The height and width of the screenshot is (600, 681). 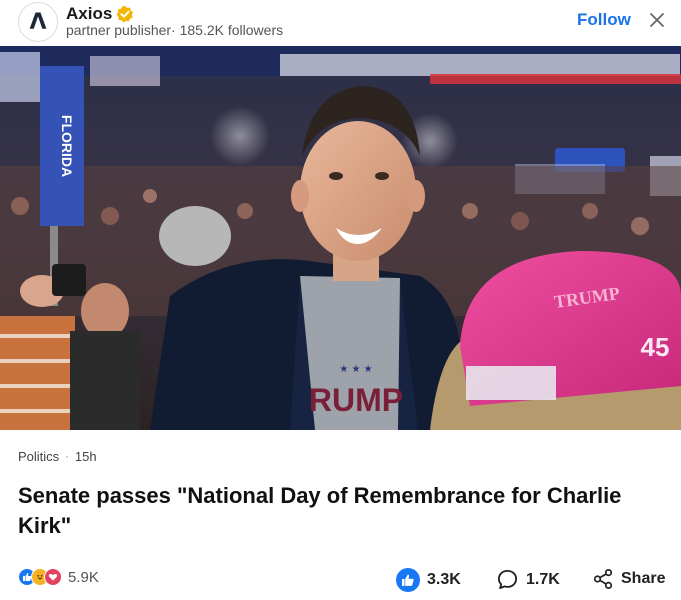 I want to click on verified-badge-icon, so click(x=125, y=14).